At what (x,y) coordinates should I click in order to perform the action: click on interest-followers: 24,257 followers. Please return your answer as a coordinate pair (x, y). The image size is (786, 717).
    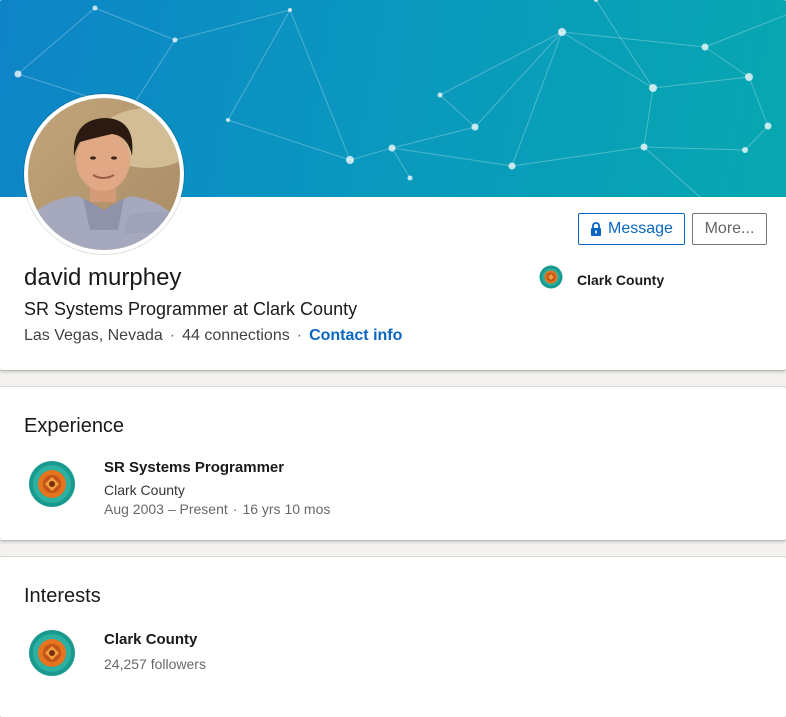
    Looking at the image, I should click on (155, 664).